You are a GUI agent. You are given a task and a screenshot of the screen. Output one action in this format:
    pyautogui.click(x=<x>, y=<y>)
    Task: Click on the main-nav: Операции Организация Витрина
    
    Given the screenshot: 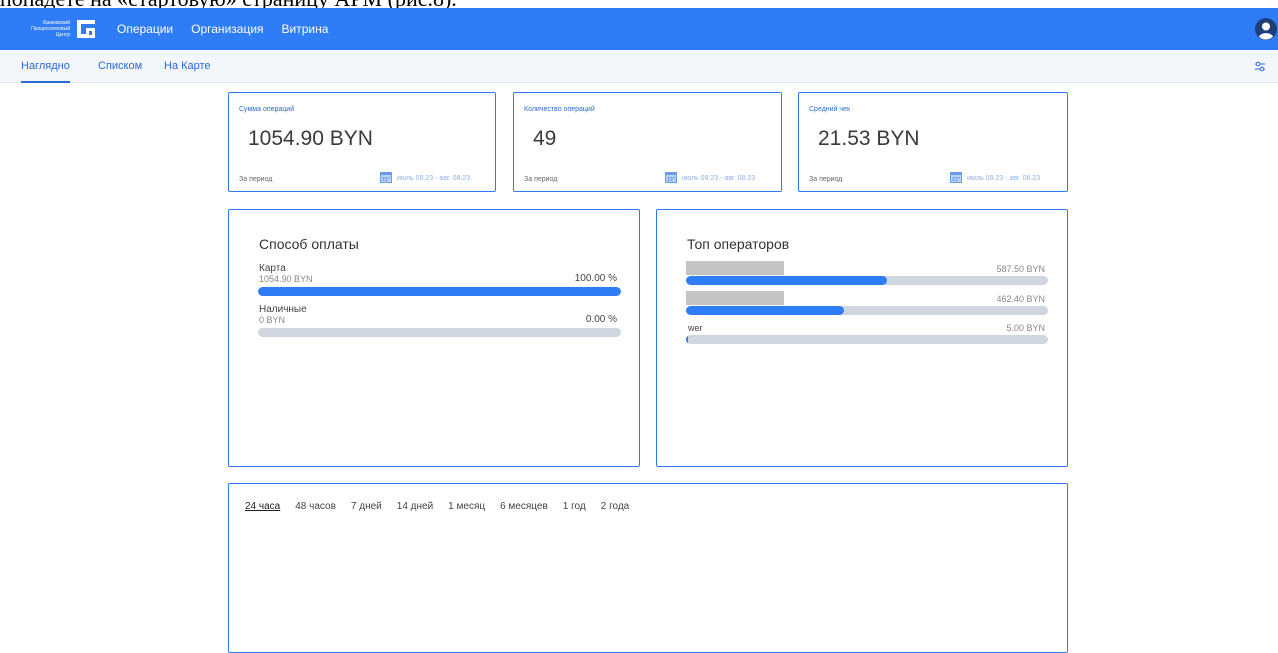 What is the action you would take?
    pyautogui.click(x=222, y=29)
    